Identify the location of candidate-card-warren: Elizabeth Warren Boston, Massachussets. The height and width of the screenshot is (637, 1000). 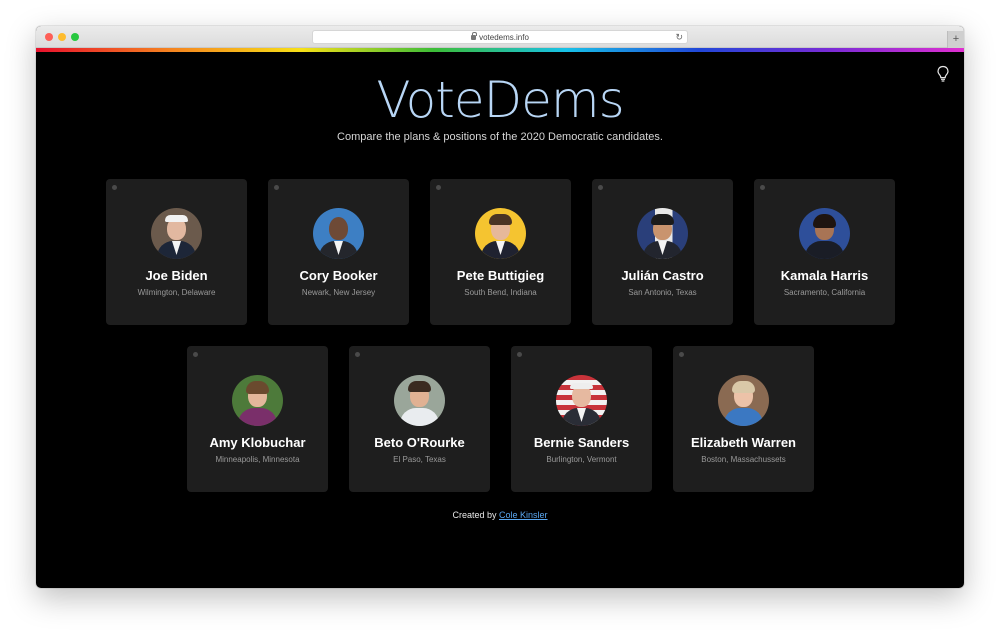
(743, 419).